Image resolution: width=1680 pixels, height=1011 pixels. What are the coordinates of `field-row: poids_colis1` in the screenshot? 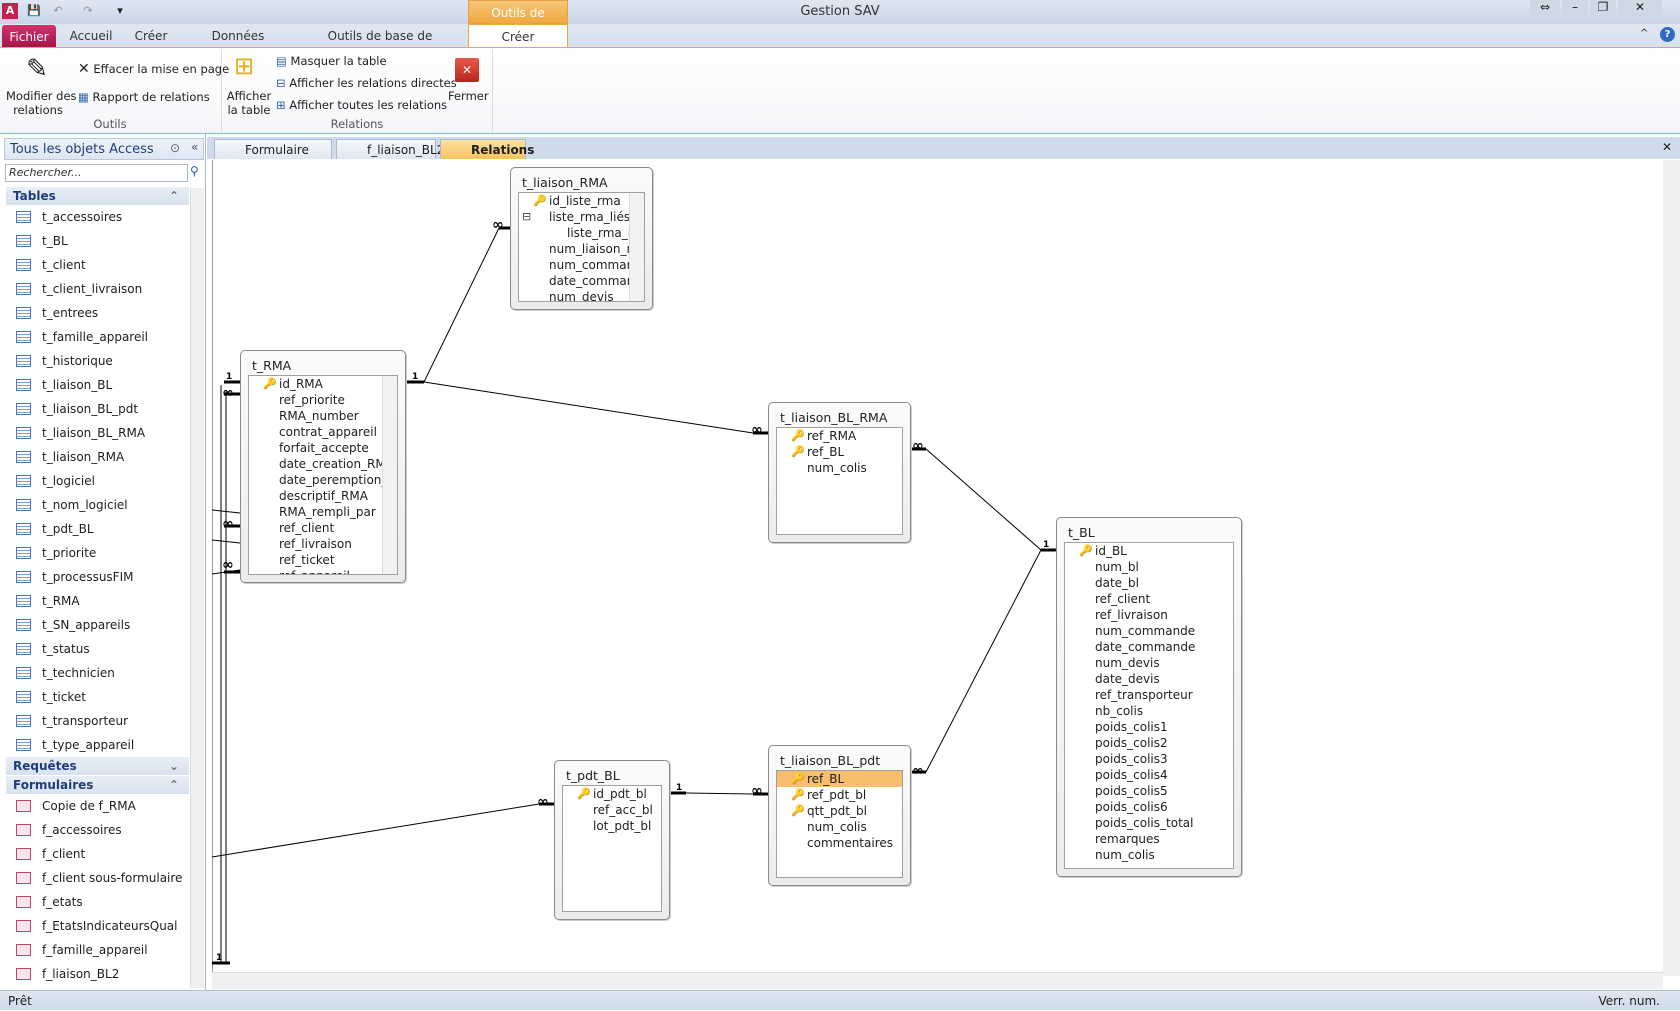 It's located at (1149, 727).